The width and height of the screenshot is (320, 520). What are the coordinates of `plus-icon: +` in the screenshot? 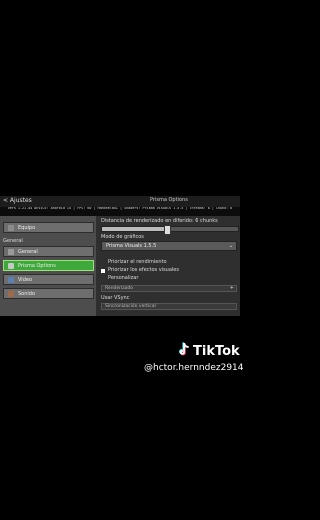 It's located at (231, 288).